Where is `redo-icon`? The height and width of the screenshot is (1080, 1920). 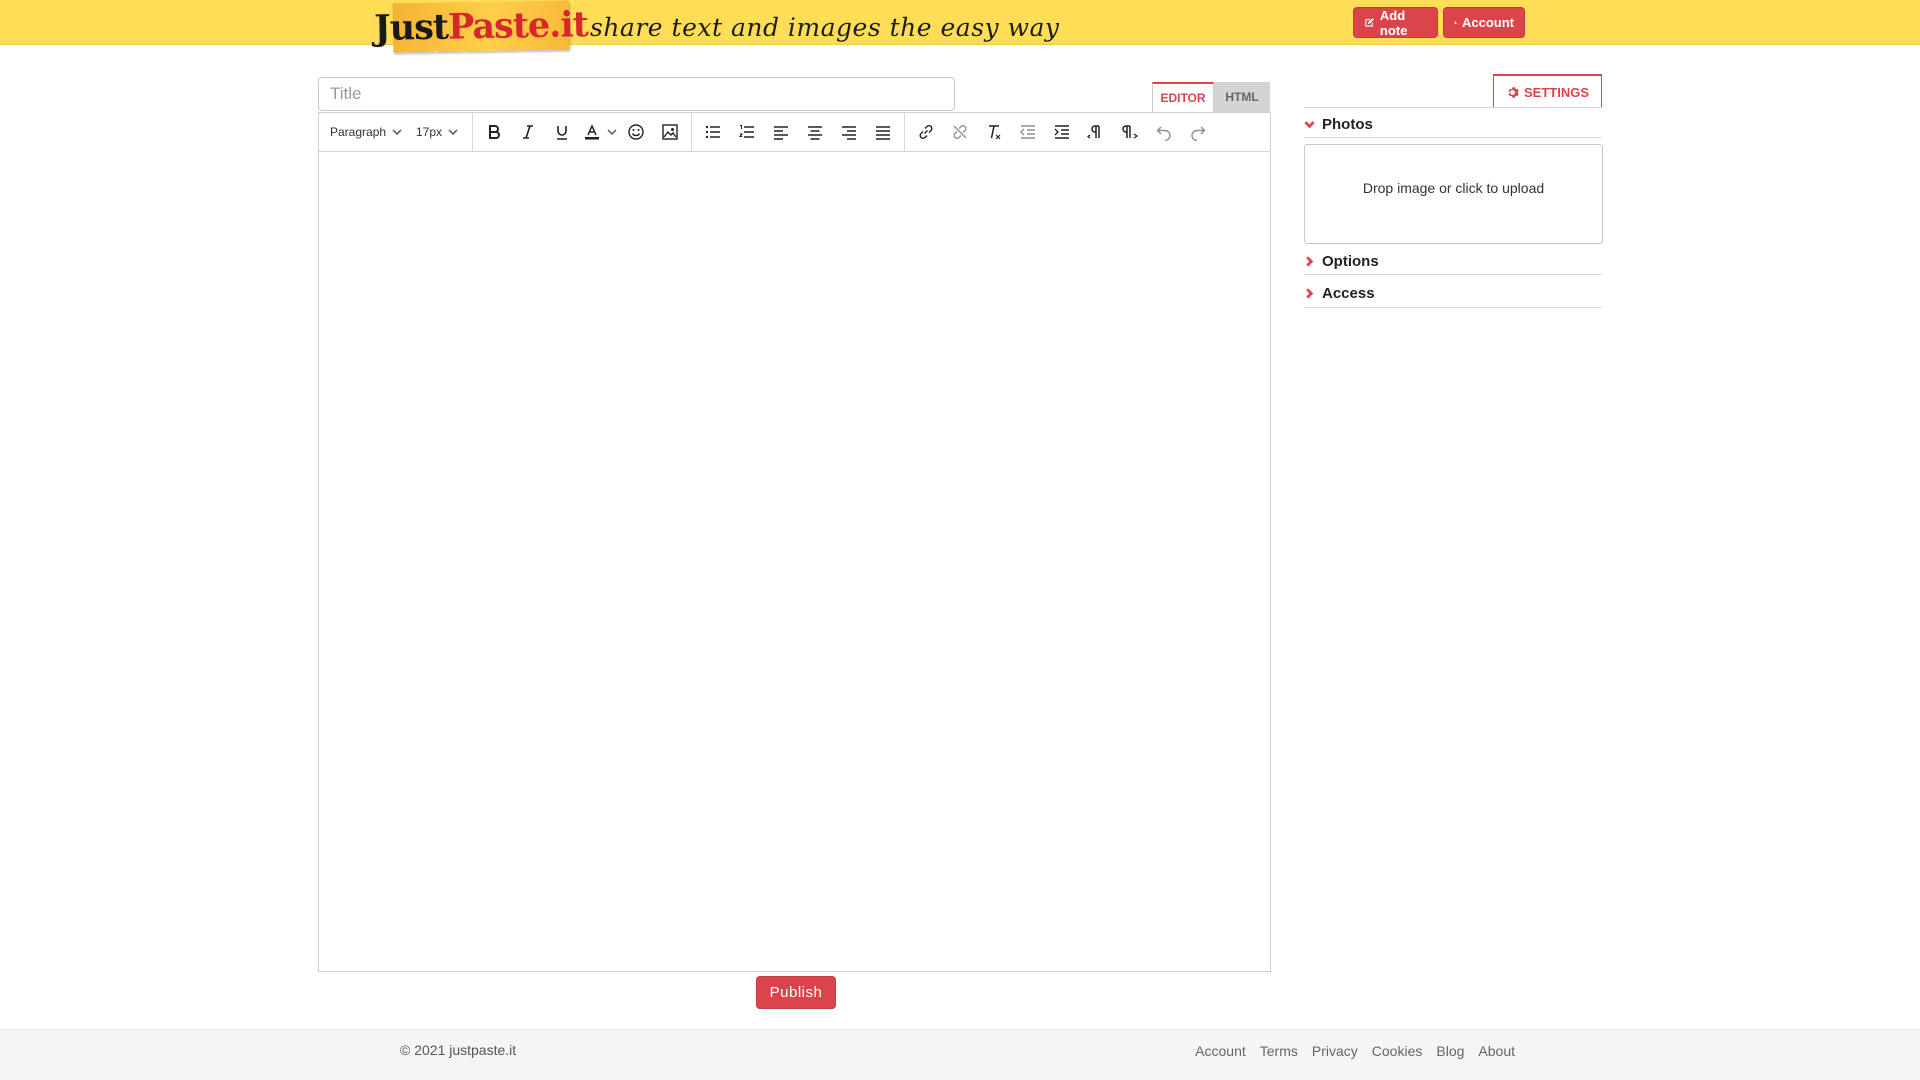
redo-icon is located at coordinates (1198, 133).